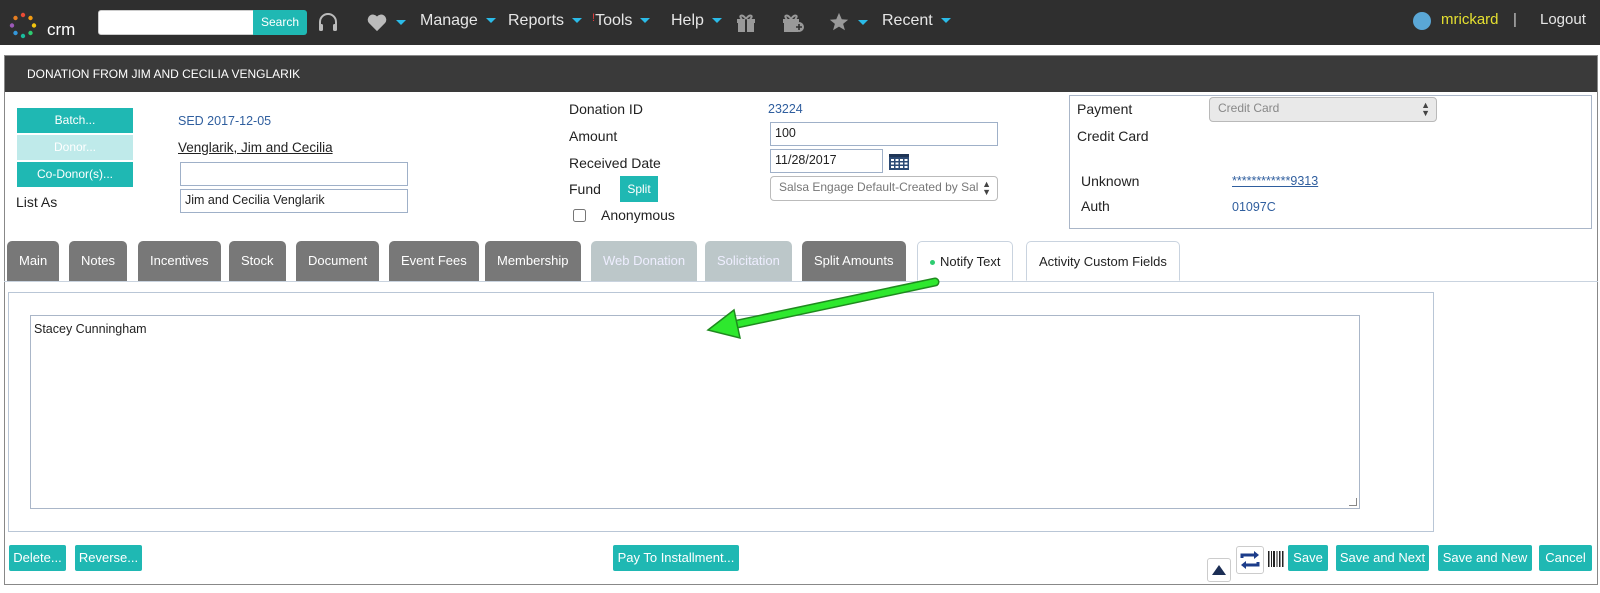  Describe the element at coordinates (434, 261) in the screenshot. I see `tab-event-fees: Event Fees` at that location.